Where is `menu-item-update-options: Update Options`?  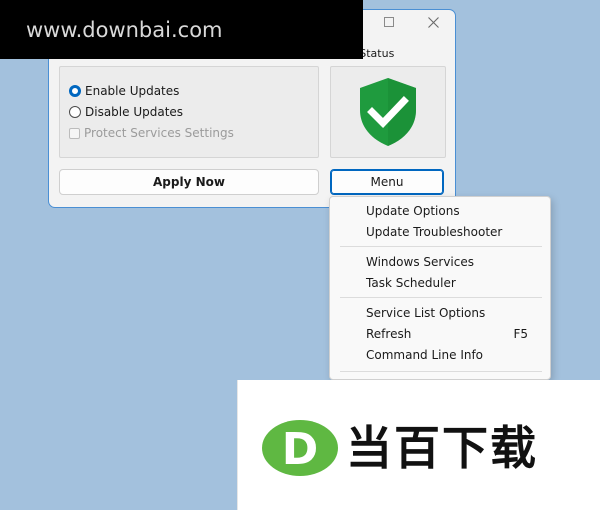
menu-item-update-options: Update Options is located at coordinates (447, 211).